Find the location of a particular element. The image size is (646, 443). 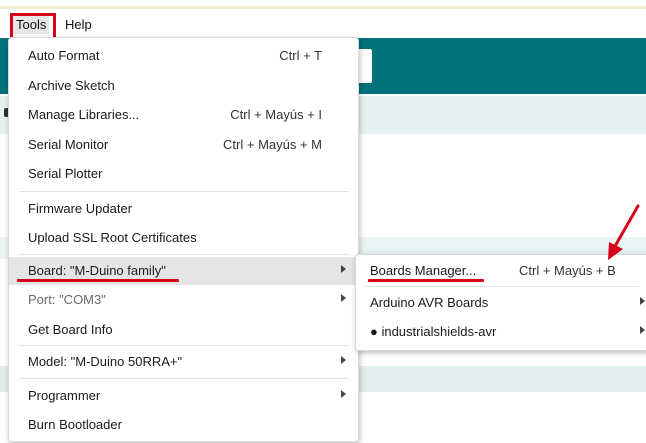

annotation-arrow-icon is located at coordinates (624, 232).